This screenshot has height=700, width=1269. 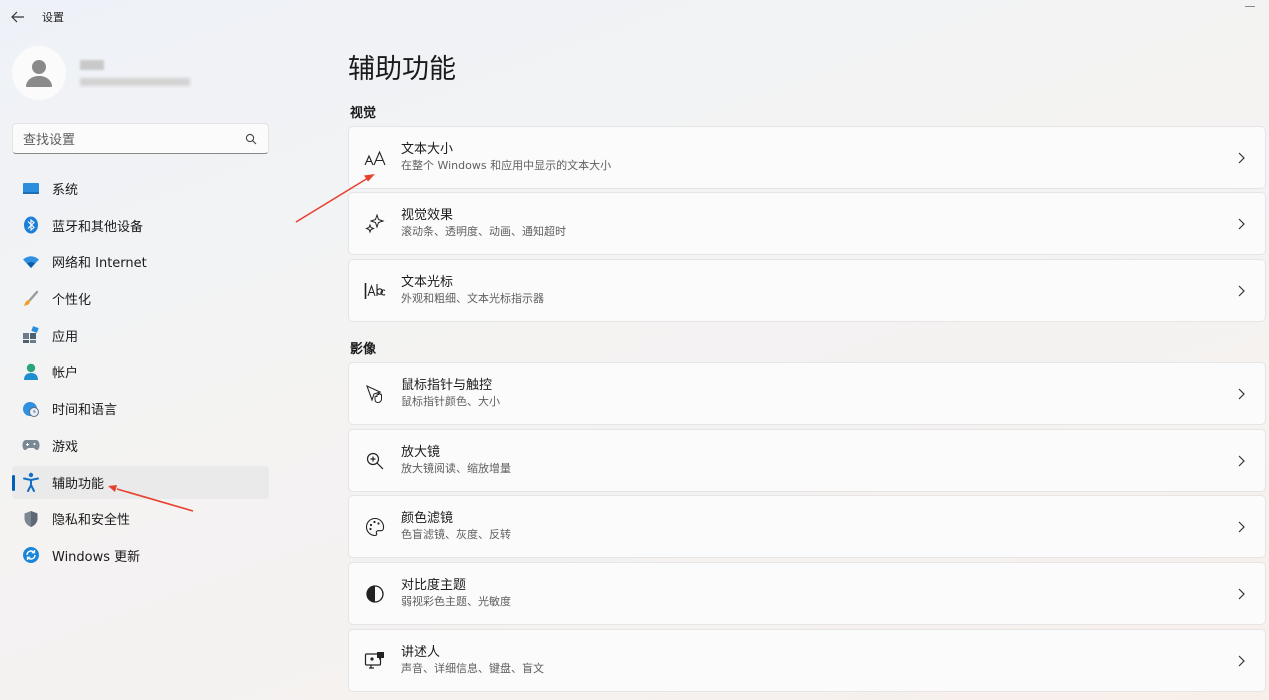 I want to click on card-narrator: 讲述人 声音、详细信息、键盘、盲文, so click(x=807, y=660).